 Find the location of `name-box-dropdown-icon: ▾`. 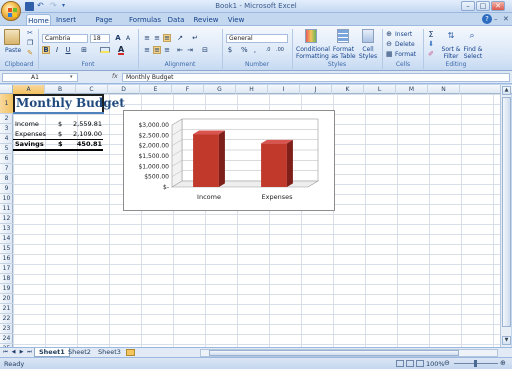

name-box-dropdown-icon: ▾ is located at coordinates (71, 77).